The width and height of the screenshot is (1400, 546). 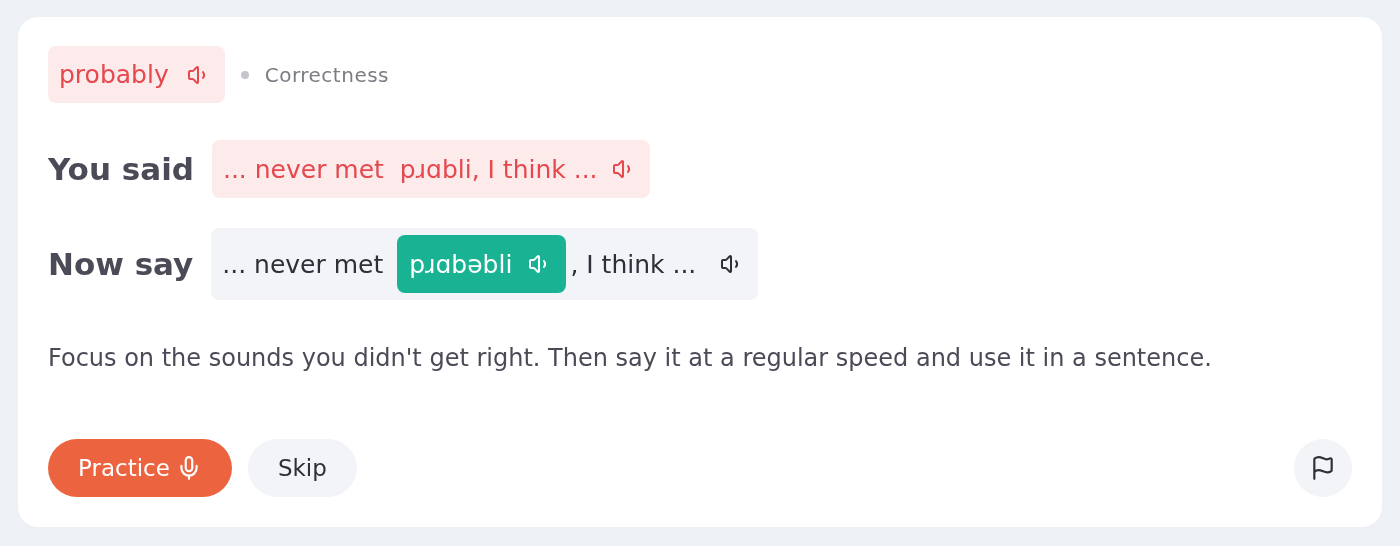 What do you see at coordinates (327, 74) in the screenshot?
I see `category-label: Correctness` at bounding box center [327, 74].